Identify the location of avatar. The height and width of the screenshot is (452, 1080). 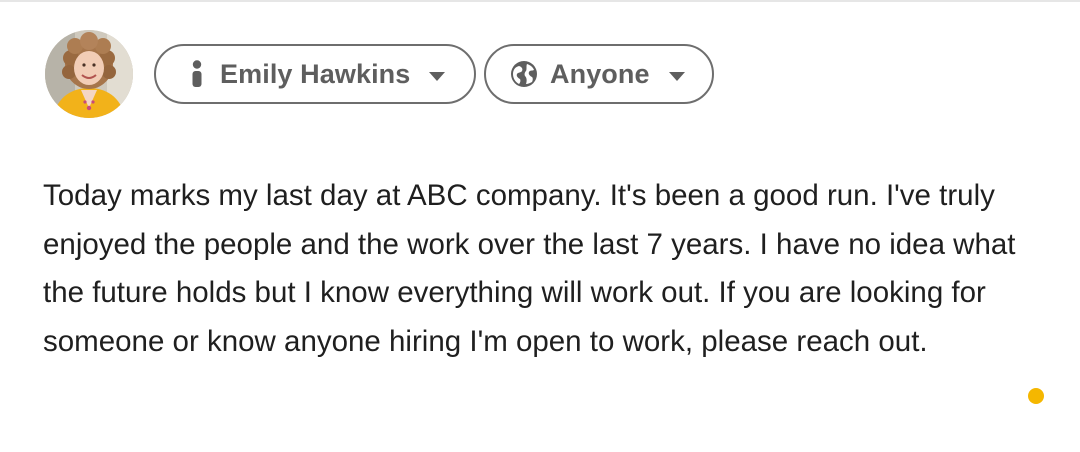
(89, 74).